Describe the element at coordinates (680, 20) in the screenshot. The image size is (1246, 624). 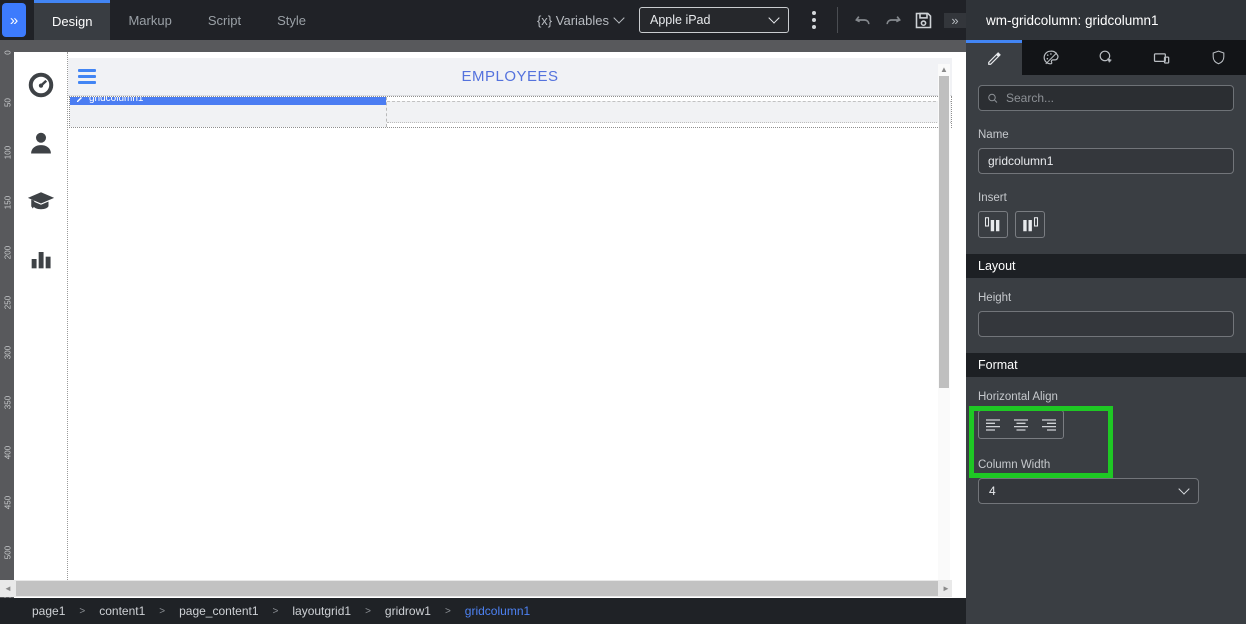
I see `device-select-value: Apple iPad` at that location.